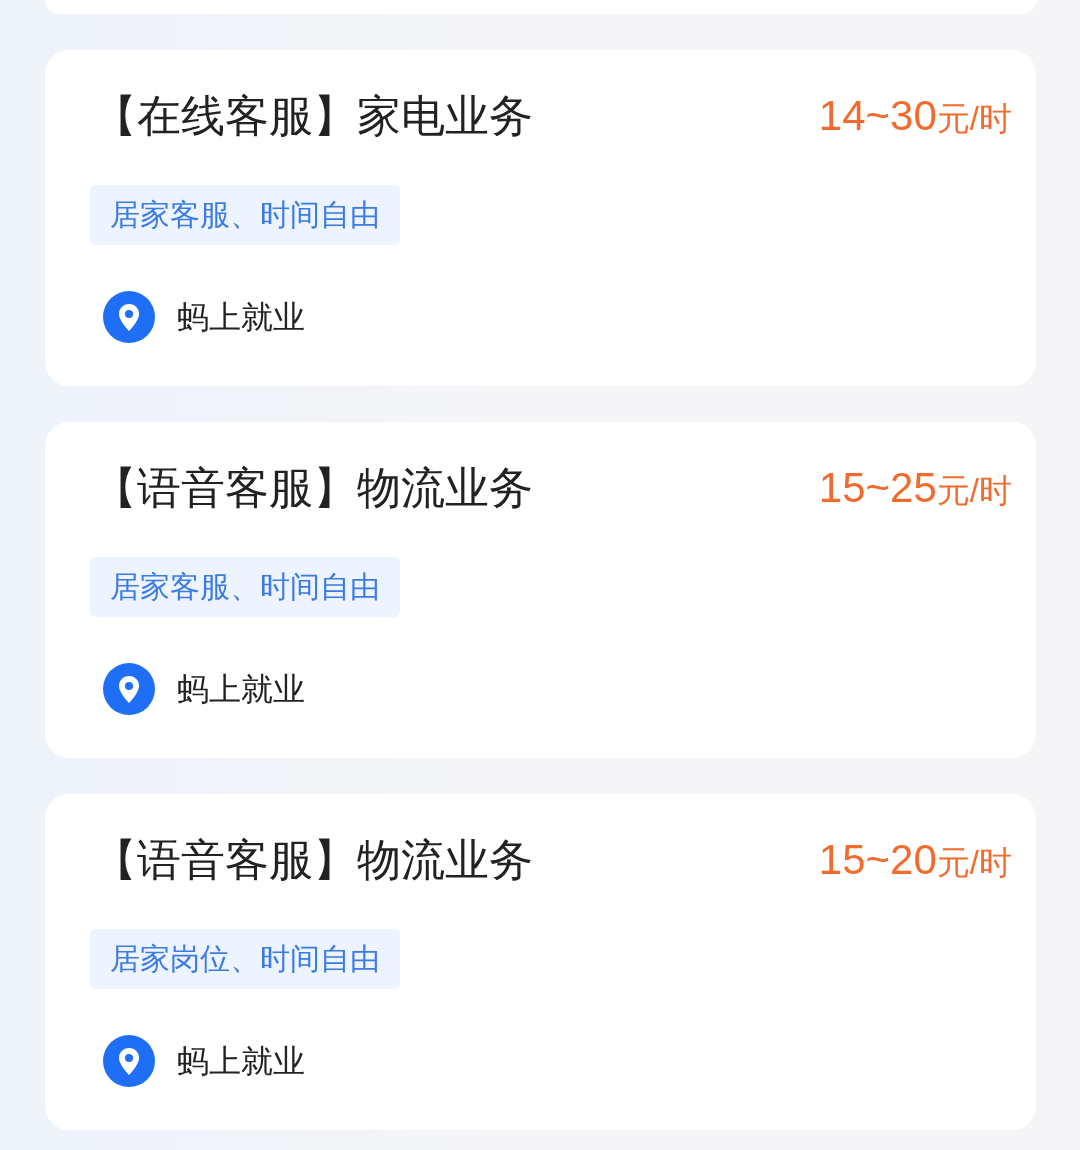 This screenshot has height=1150, width=1080. Describe the element at coordinates (915, 860) in the screenshot. I see `salary: 15~20元/时` at that location.